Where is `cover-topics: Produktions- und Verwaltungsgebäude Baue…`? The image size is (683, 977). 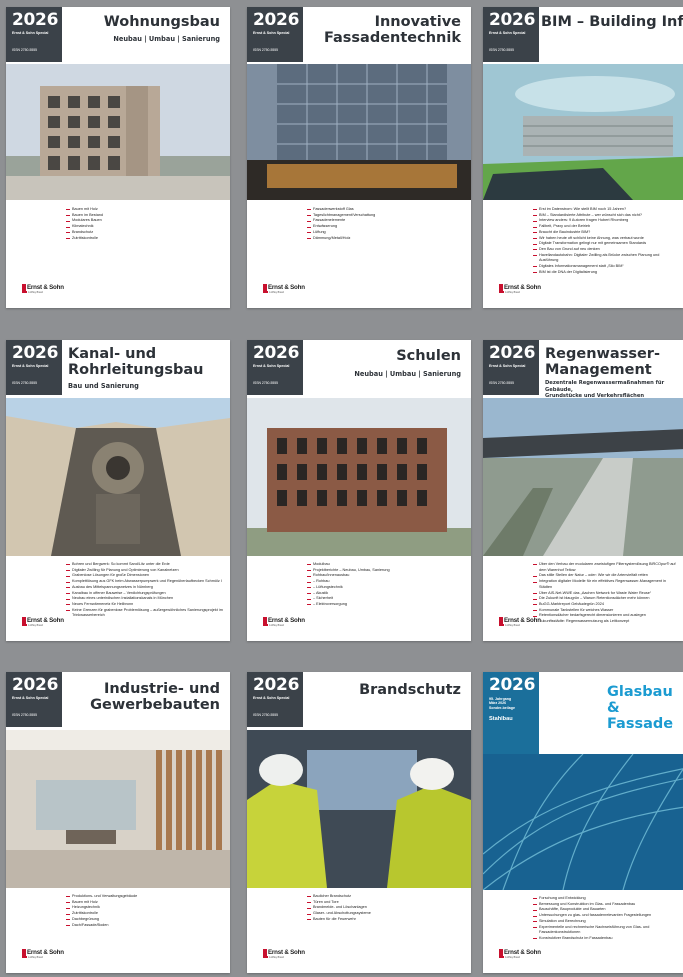
cover-topics: Produktions- und Verwaltungsgebäude Baue… is located at coordinates (145, 911).